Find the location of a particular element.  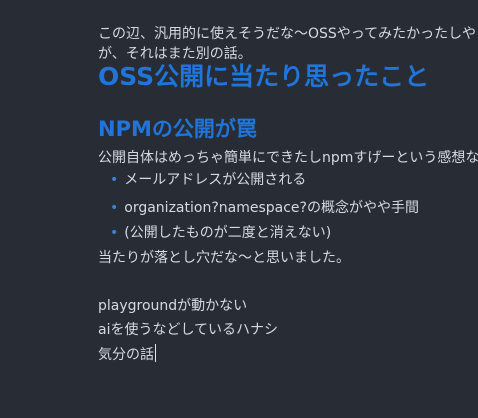

list-item: • メールアドレスが公開される is located at coordinates (208, 180).